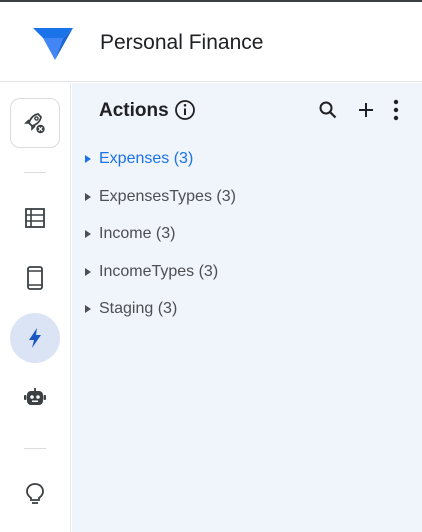 The image size is (422, 532). I want to click on add-button, so click(366, 110).